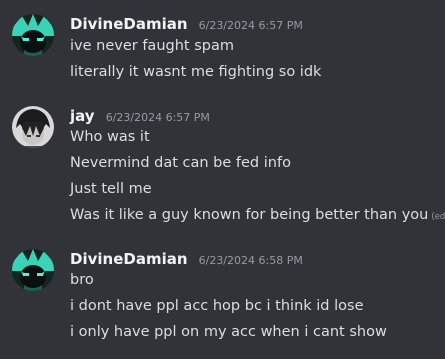  Describe the element at coordinates (250, 260) in the screenshot. I see `message-timestamp: 6/23/2024 6:58 PM` at that location.